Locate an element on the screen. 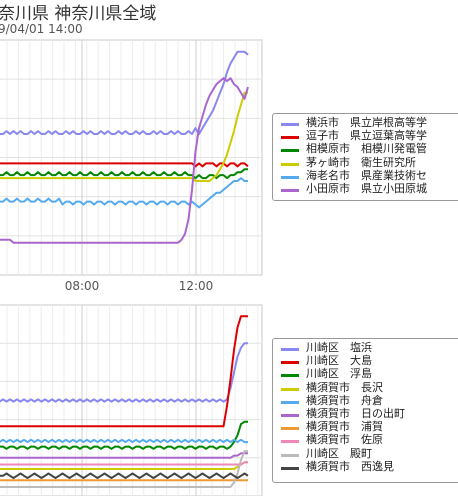 The width and height of the screenshot is (458, 496). legend-label: 小田原市 県立小田原城 is located at coordinates (366, 188).